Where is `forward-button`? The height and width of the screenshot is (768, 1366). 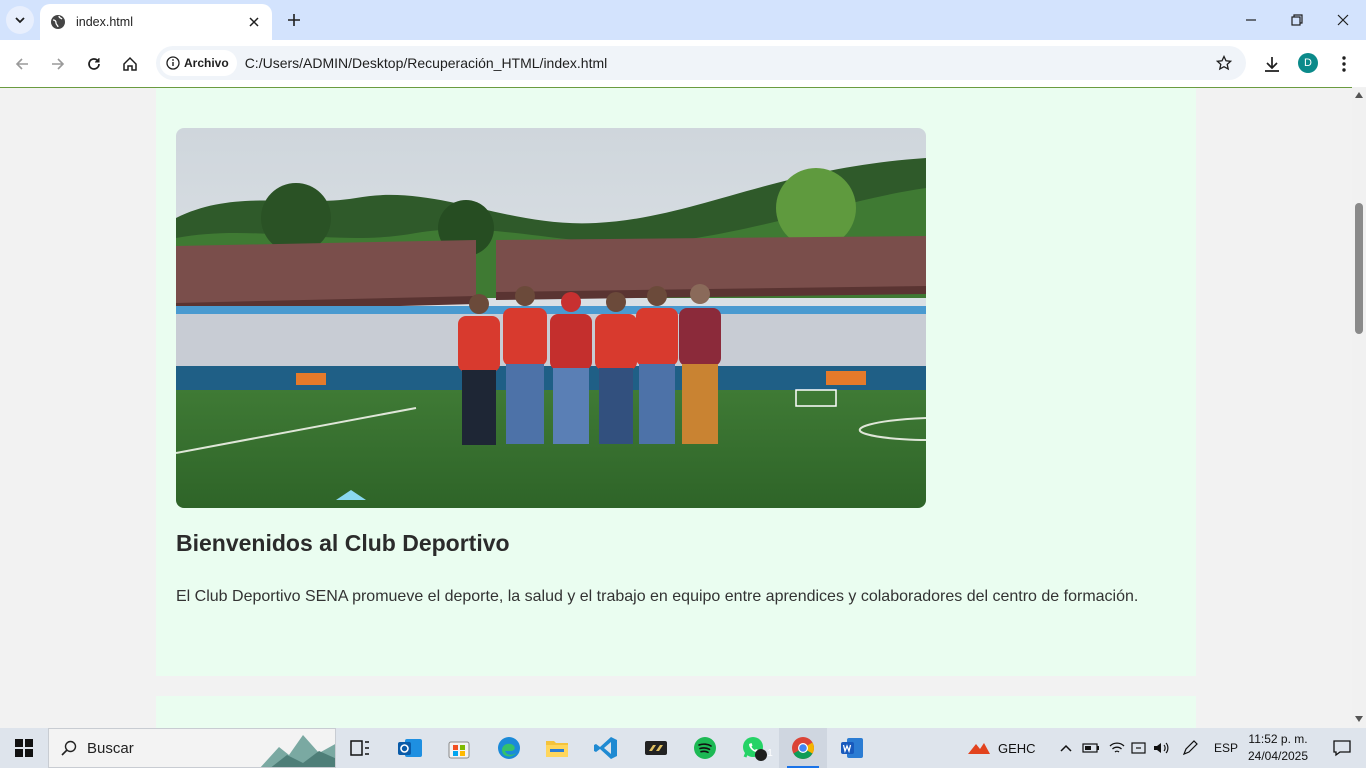 forward-button is located at coordinates (58, 64).